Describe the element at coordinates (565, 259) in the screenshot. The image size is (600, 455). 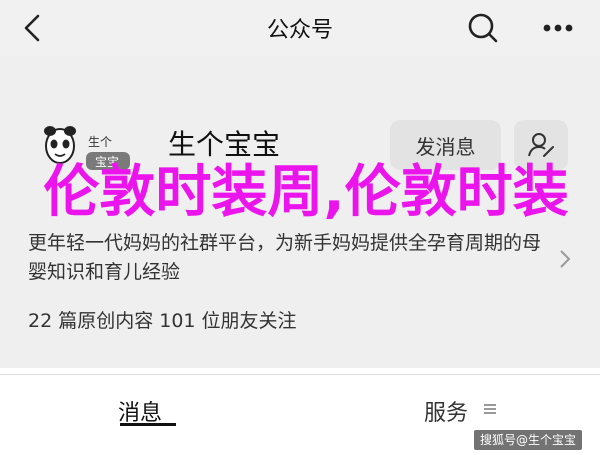
I see `chevron-right-icon` at that location.